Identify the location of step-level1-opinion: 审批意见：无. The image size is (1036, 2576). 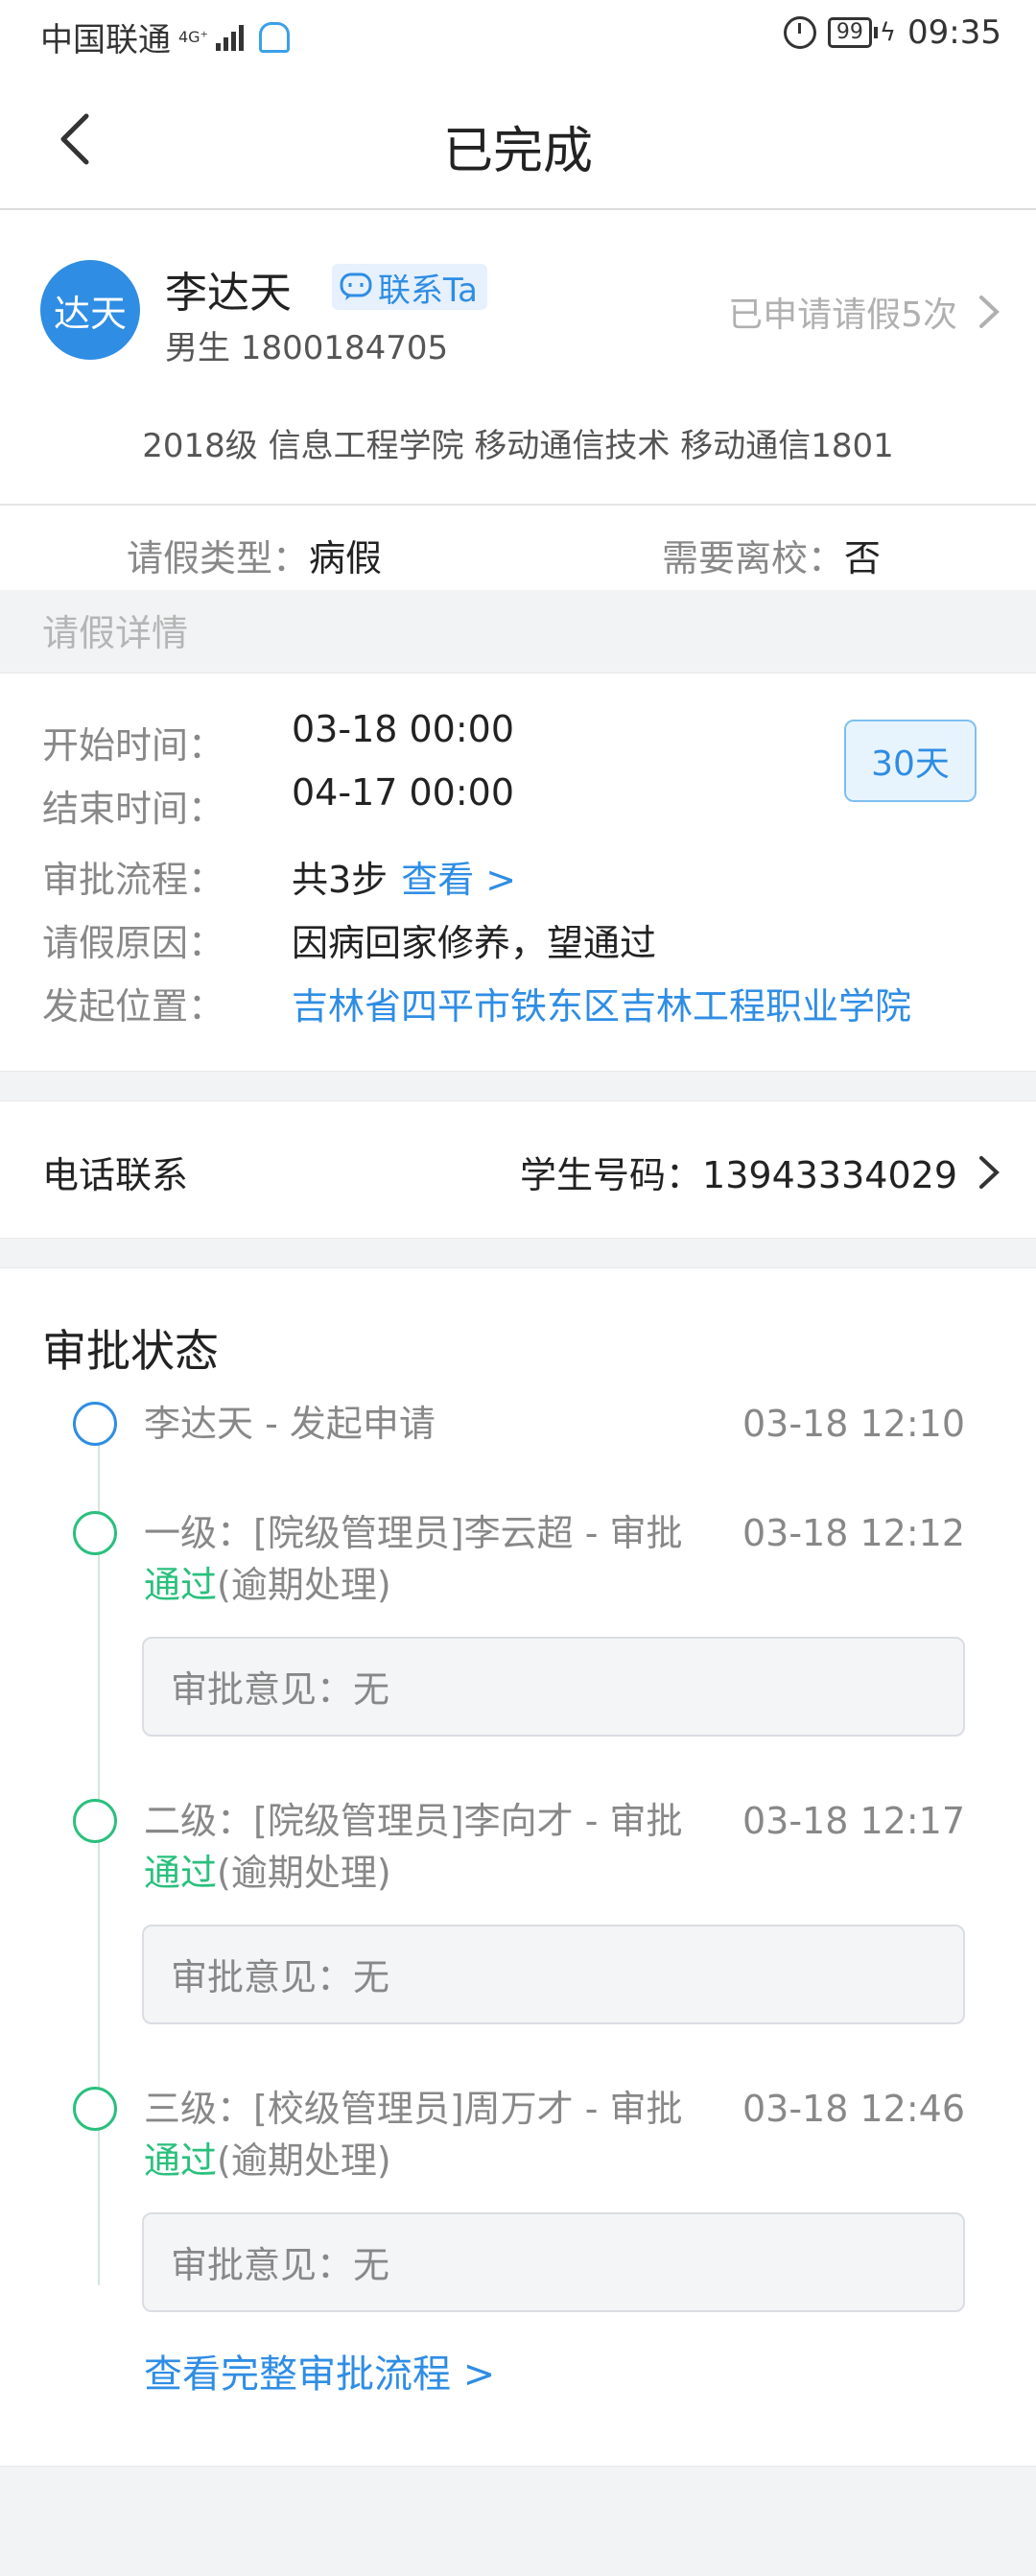
(553, 1687).